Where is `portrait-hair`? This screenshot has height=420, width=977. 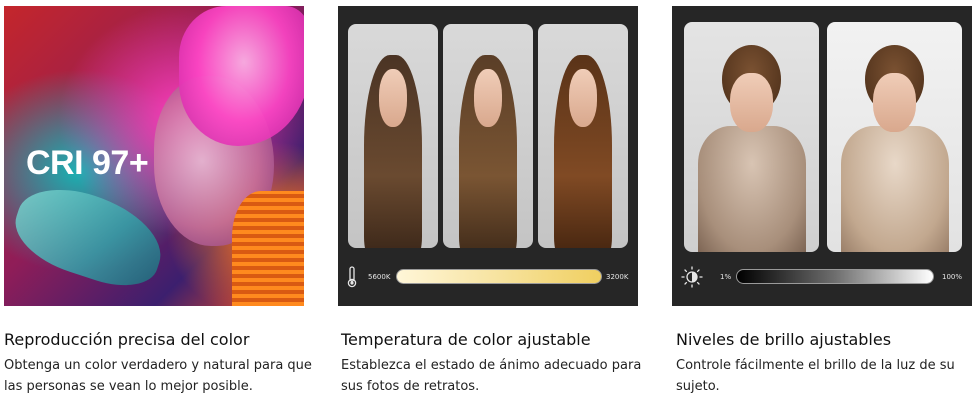 portrait-hair is located at coordinates (241, 76).